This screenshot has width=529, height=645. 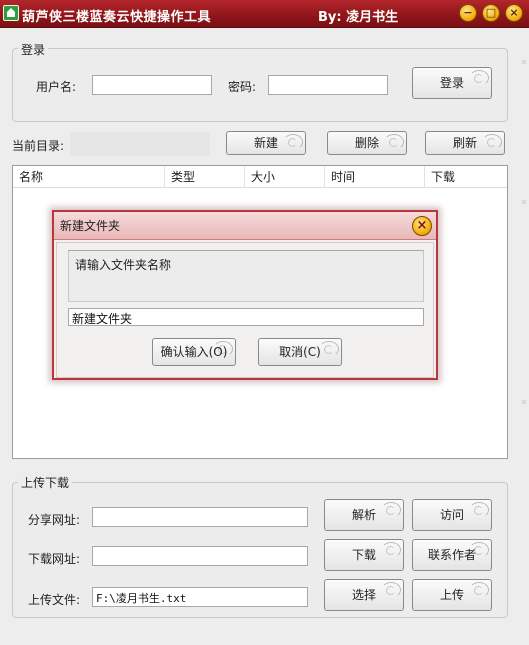 What do you see at coordinates (491, 13) in the screenshot?
I see `maximize-icon: □` at bounding box center [491, 13].